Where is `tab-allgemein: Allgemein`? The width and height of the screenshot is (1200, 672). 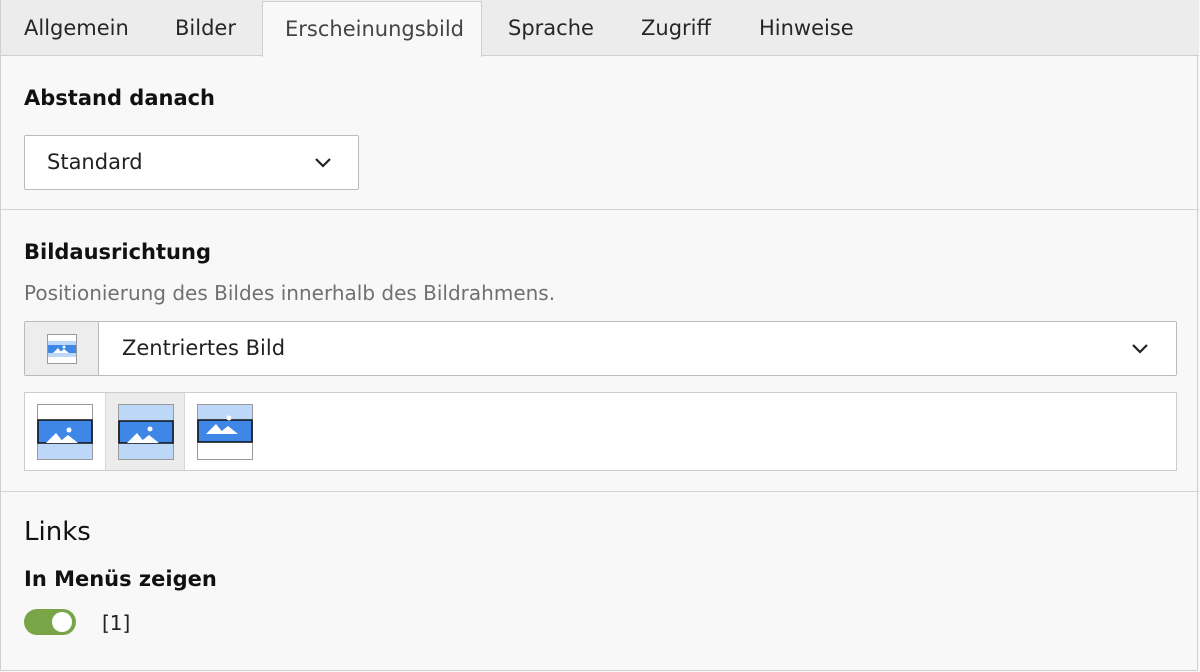 tab-allgemein: Allgemein is located at coordinates (76, 28).